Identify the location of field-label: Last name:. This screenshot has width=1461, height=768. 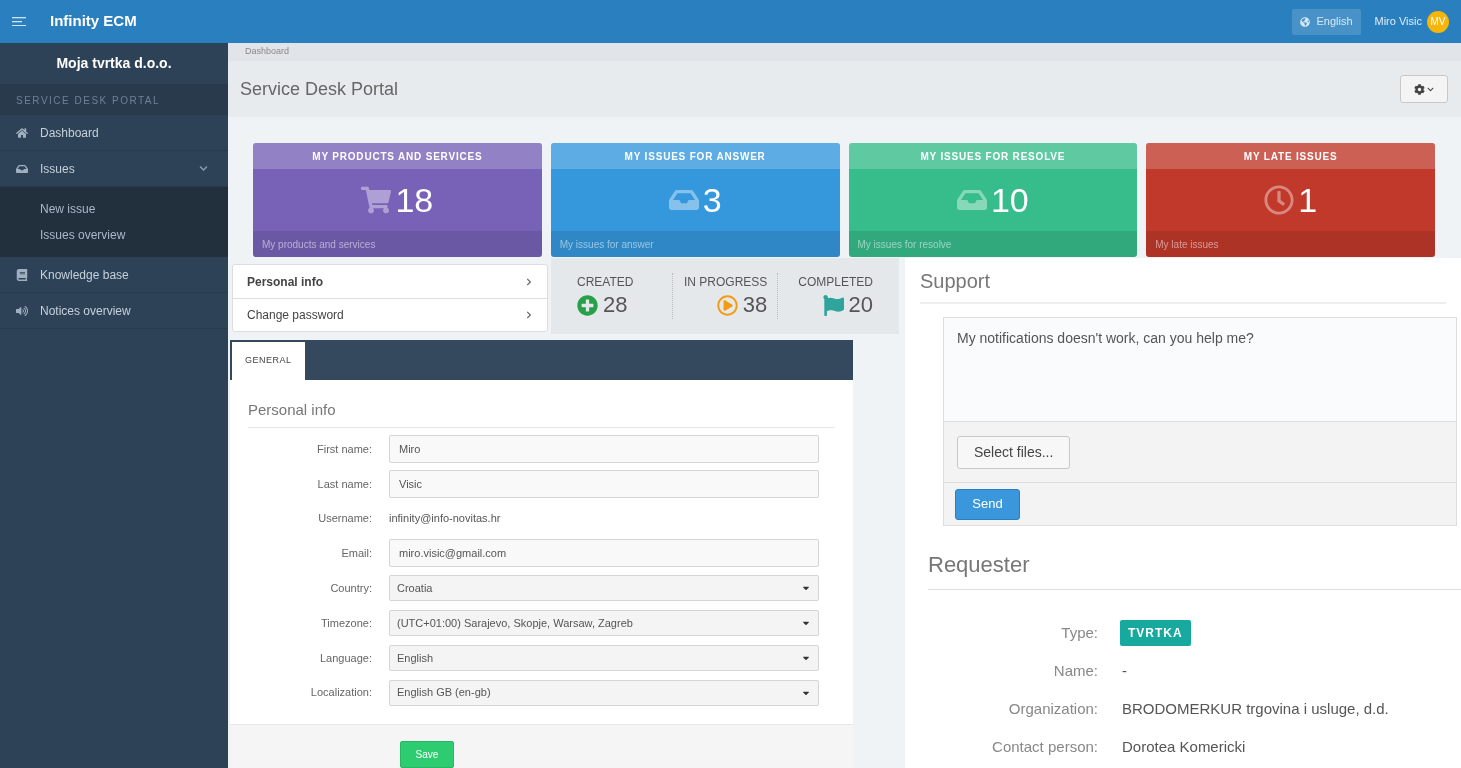
(344, 484).